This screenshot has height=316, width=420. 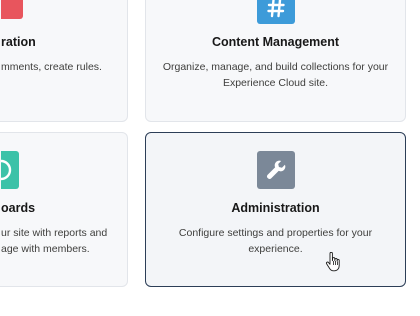 I want to click on card-title: Administration, so click(x=275, y=208).